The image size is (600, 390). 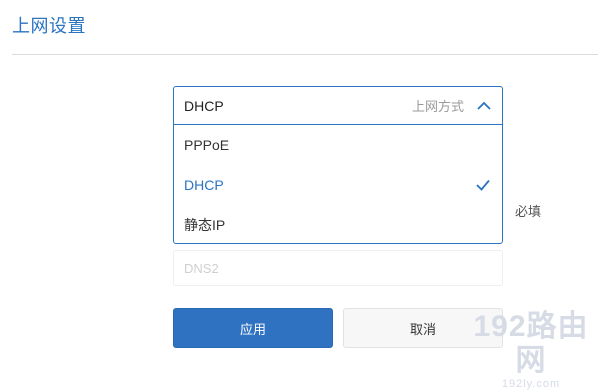 What do you see at coordinates (338, 268) in the screenshot?
I see `dns2-input: DNS2` at bounding box center [338, 268].